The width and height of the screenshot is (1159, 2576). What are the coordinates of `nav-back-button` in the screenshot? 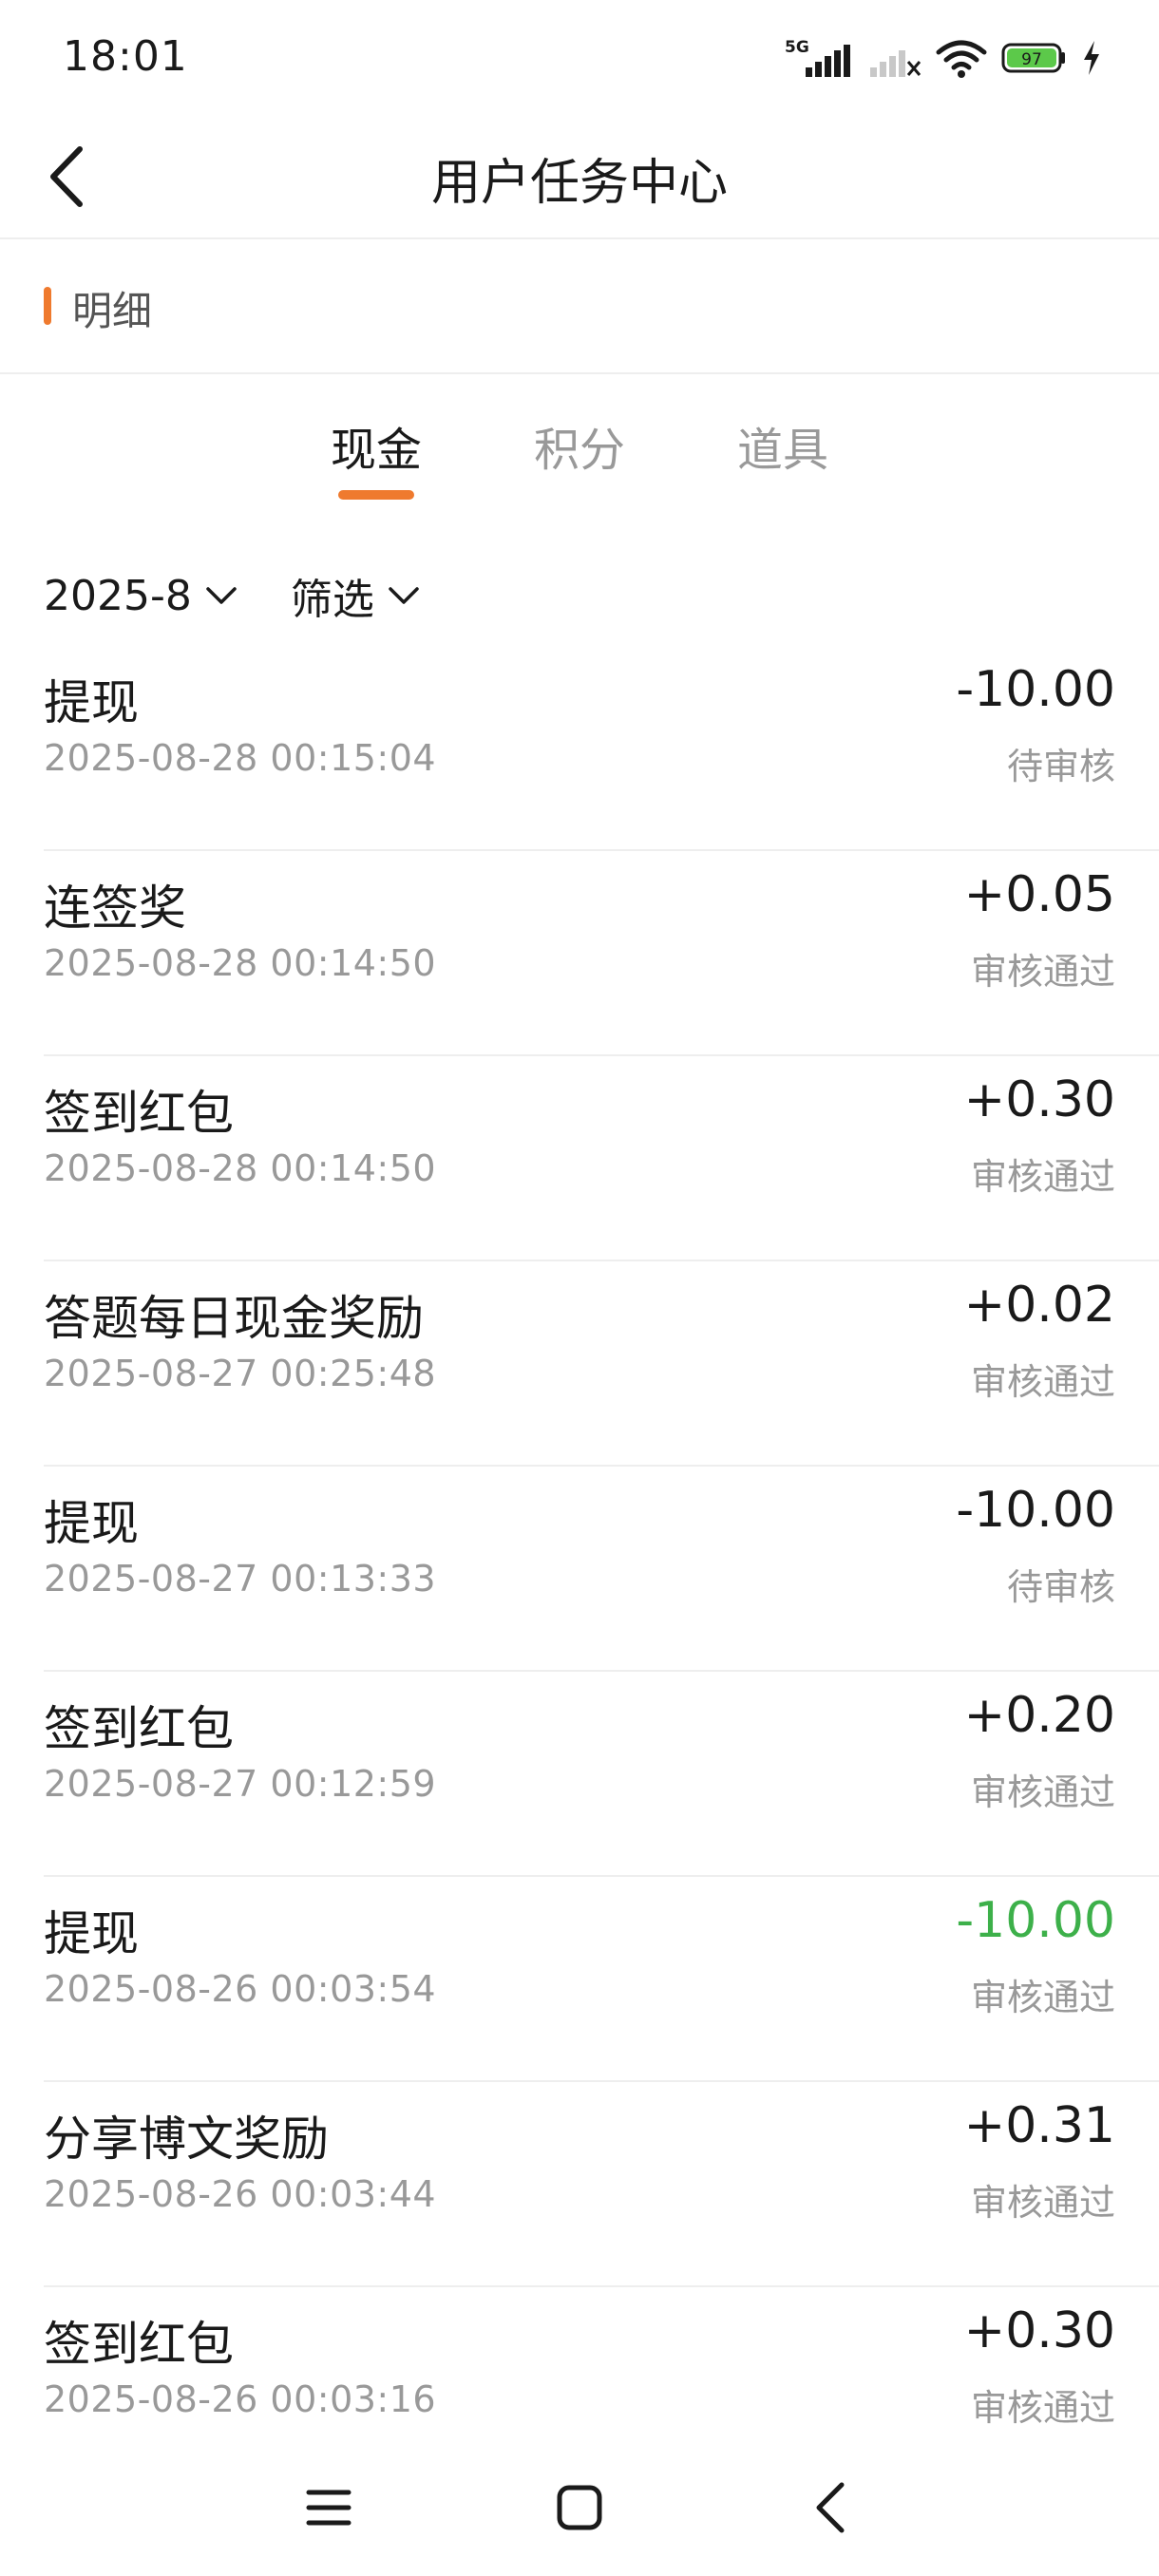 It's located at (830, 2508).